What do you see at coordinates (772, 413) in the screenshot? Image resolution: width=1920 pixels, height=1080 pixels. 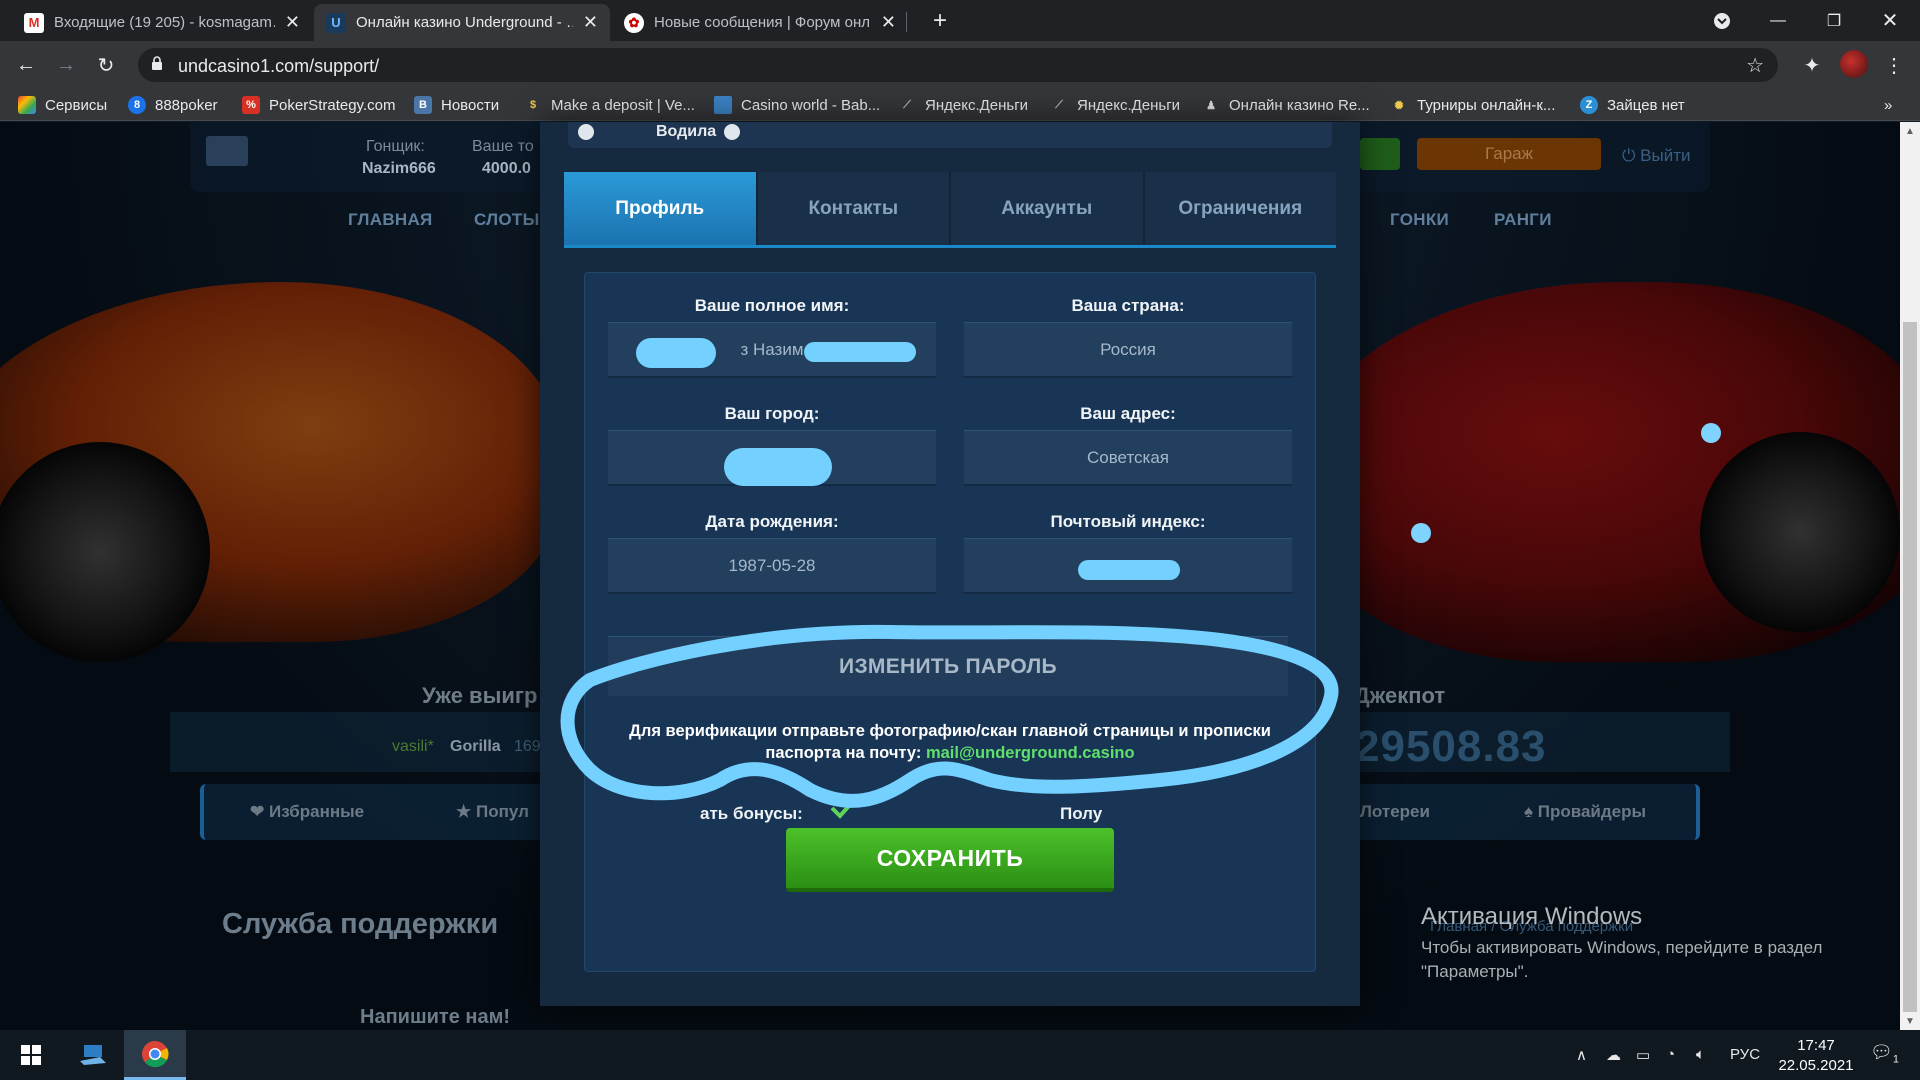 I see `city-label: Ваш город:` at bounding box center [772, 413].